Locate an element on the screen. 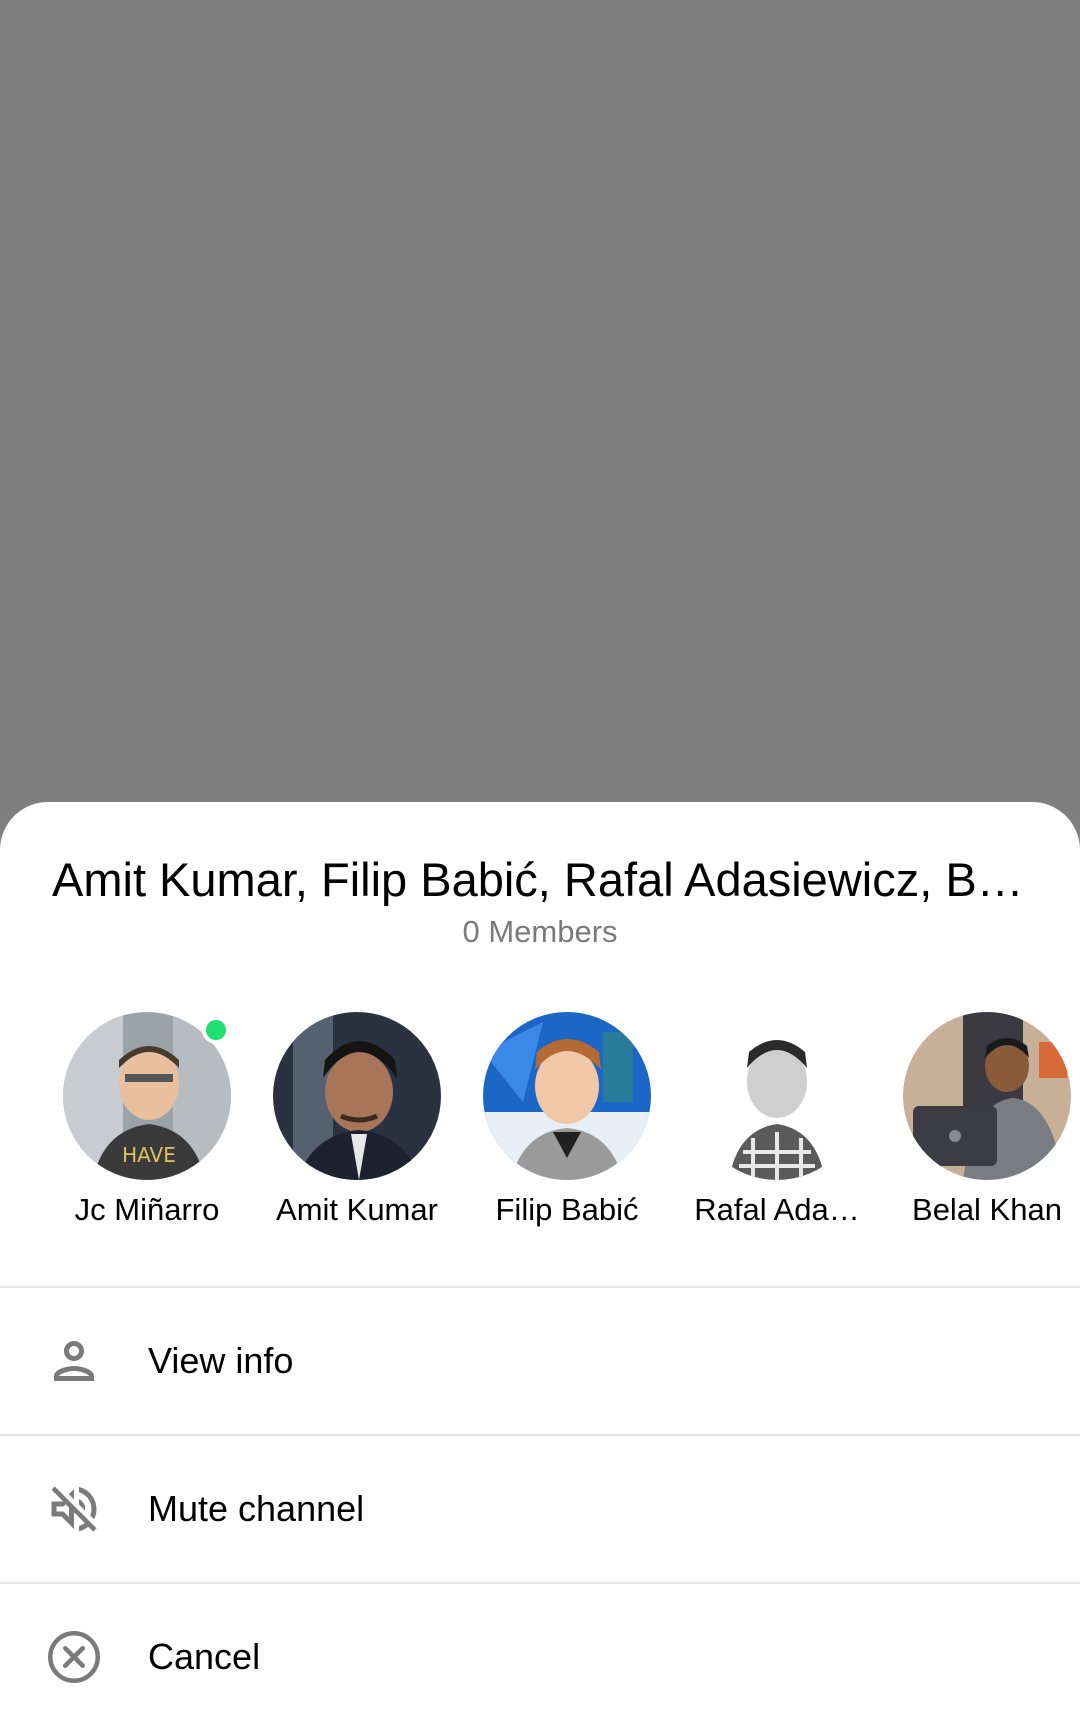 The height and width of the screenshot is (1731, 1080). mute-channel-button: Mute channel is located at coordinates (540, 1509).